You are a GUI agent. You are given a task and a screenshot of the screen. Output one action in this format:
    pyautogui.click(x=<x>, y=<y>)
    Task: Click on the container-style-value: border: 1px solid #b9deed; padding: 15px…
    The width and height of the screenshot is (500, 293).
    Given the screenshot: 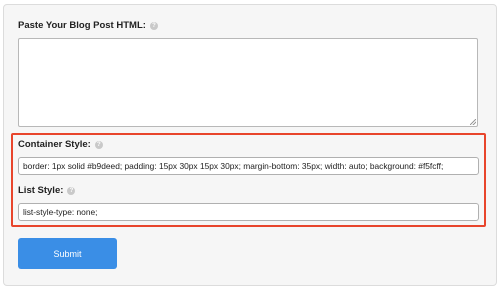 What is the action you would take?
    pyautogui.click(x=233, y=166)
    